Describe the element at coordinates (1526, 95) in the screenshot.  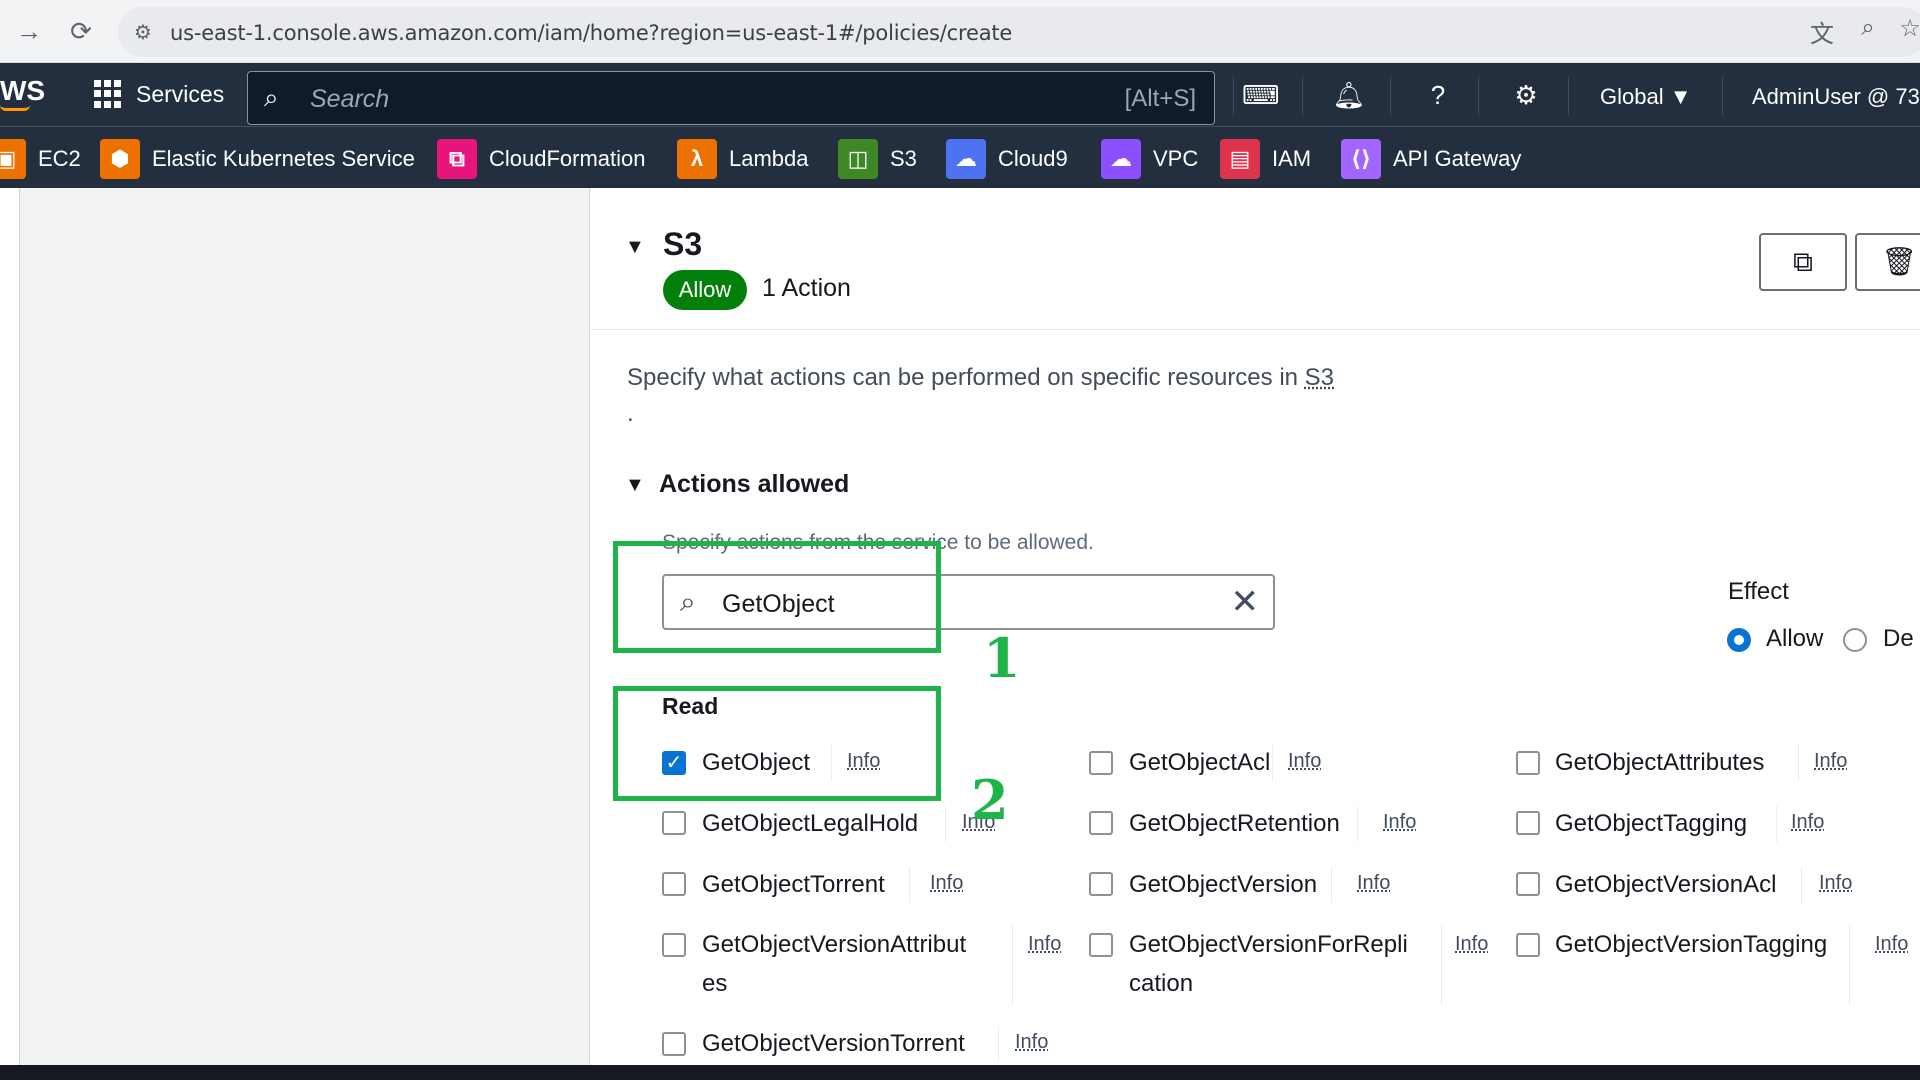
I see `gear-icon: ⚙` at that location.